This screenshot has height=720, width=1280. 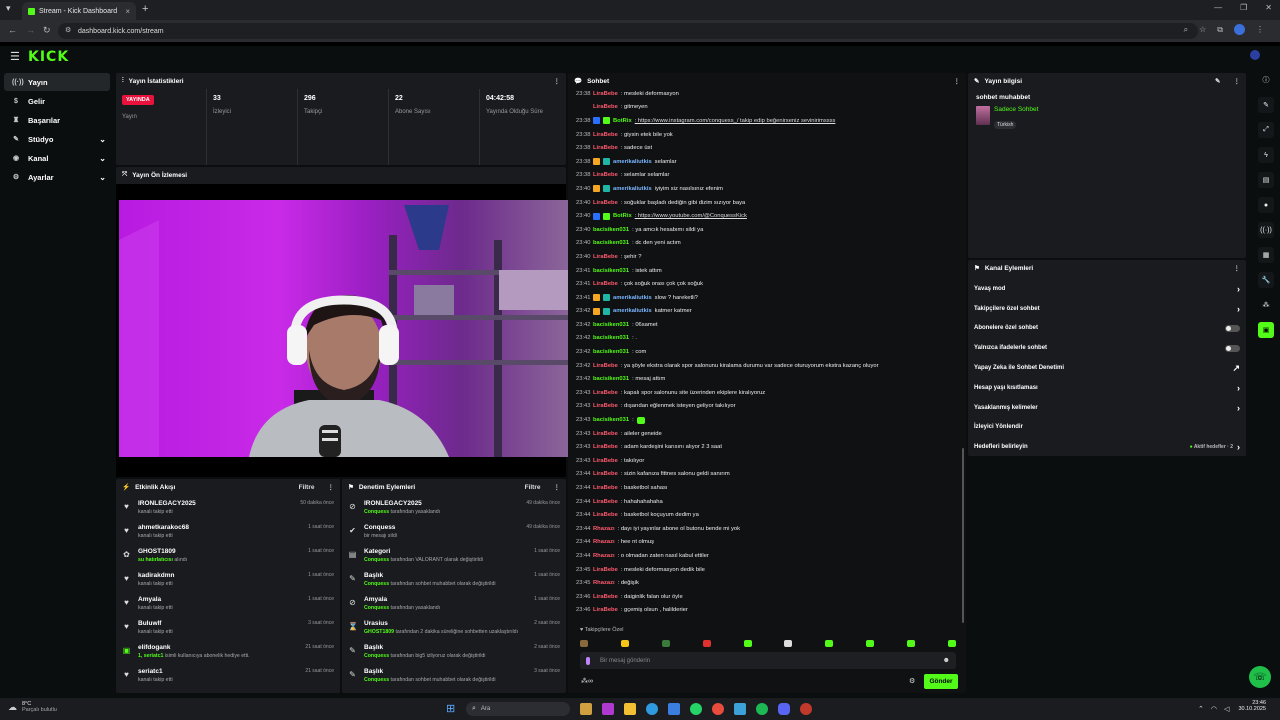 What do you see at coordinates (1220, 30) in the screenshot?
I see `extensions-icon: ⧉` at bounding box center [1220, 30].